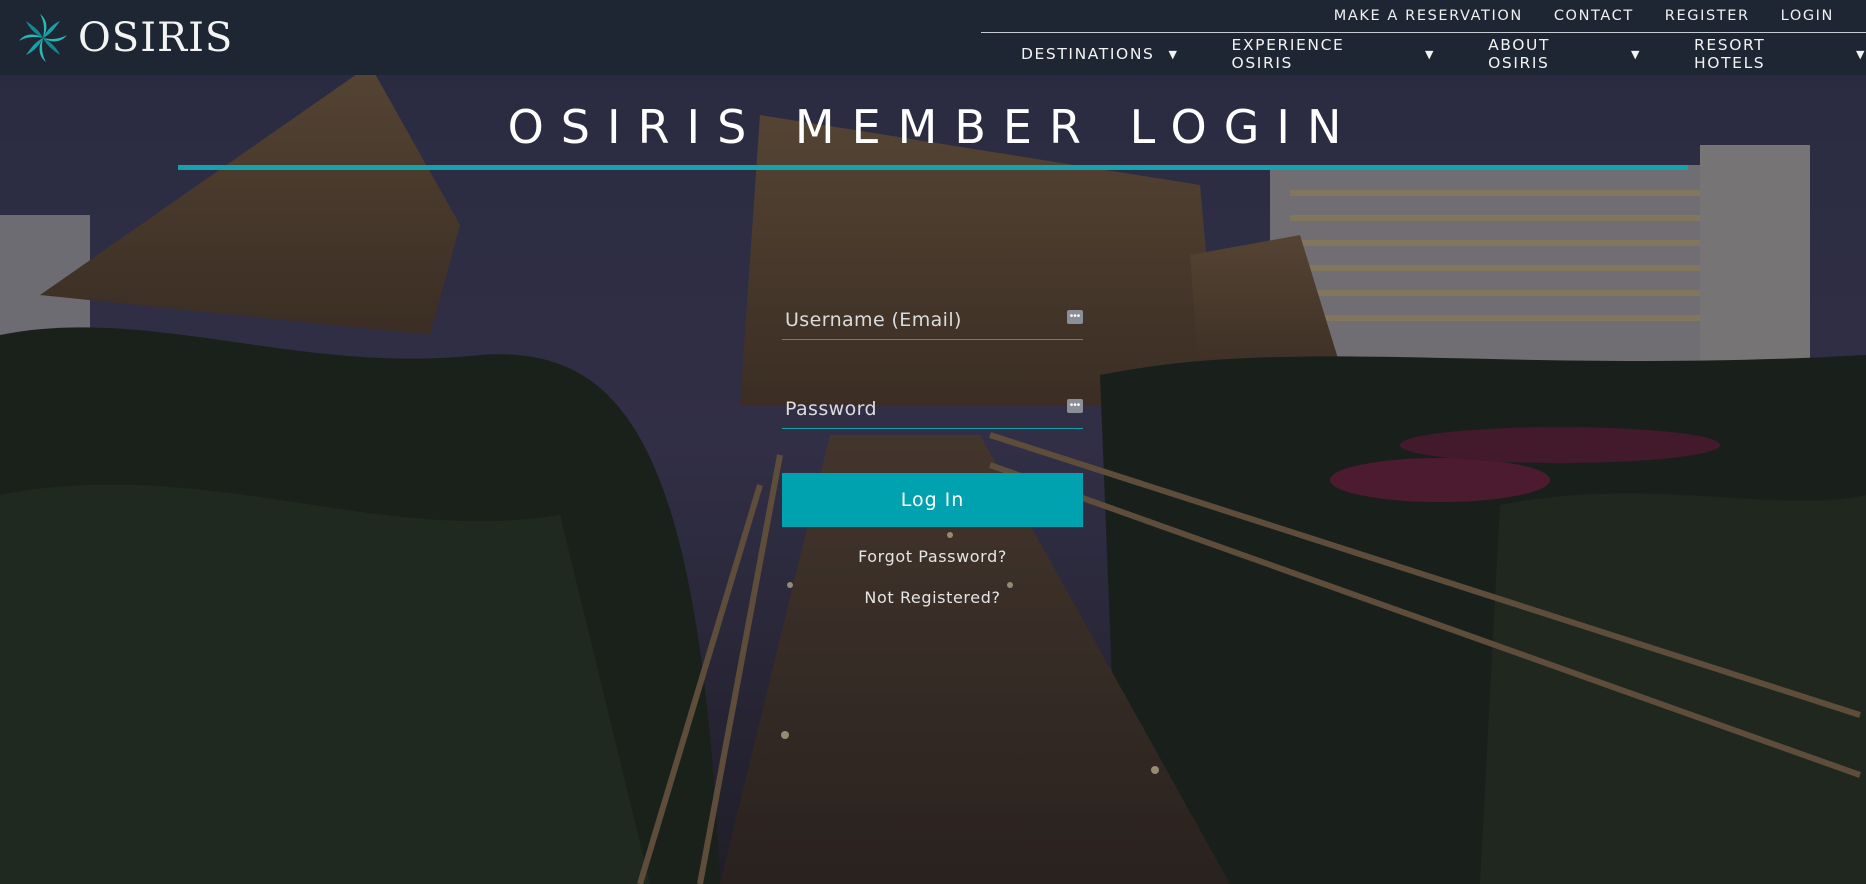 This screenshot has height=884, width=1866. What do you see at coordinates (1594, 16) in the screenshot?
I see `contact-link: CONTACT` at bounding box center [1594, 16].